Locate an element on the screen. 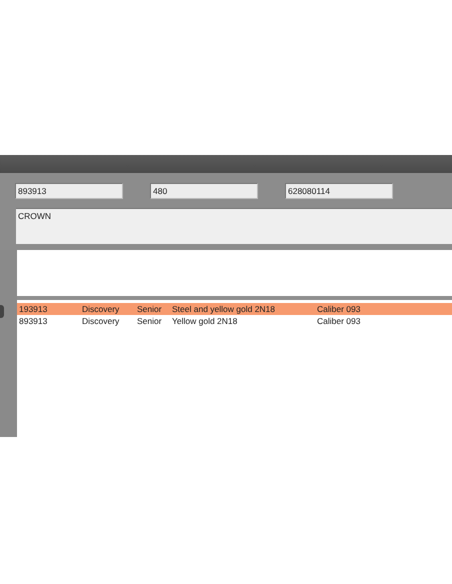 Image resolution: width=452 pixels, height=584 pixels. table-cell-text: Yellow gold 2N18 is located at coordinates (204, 321).